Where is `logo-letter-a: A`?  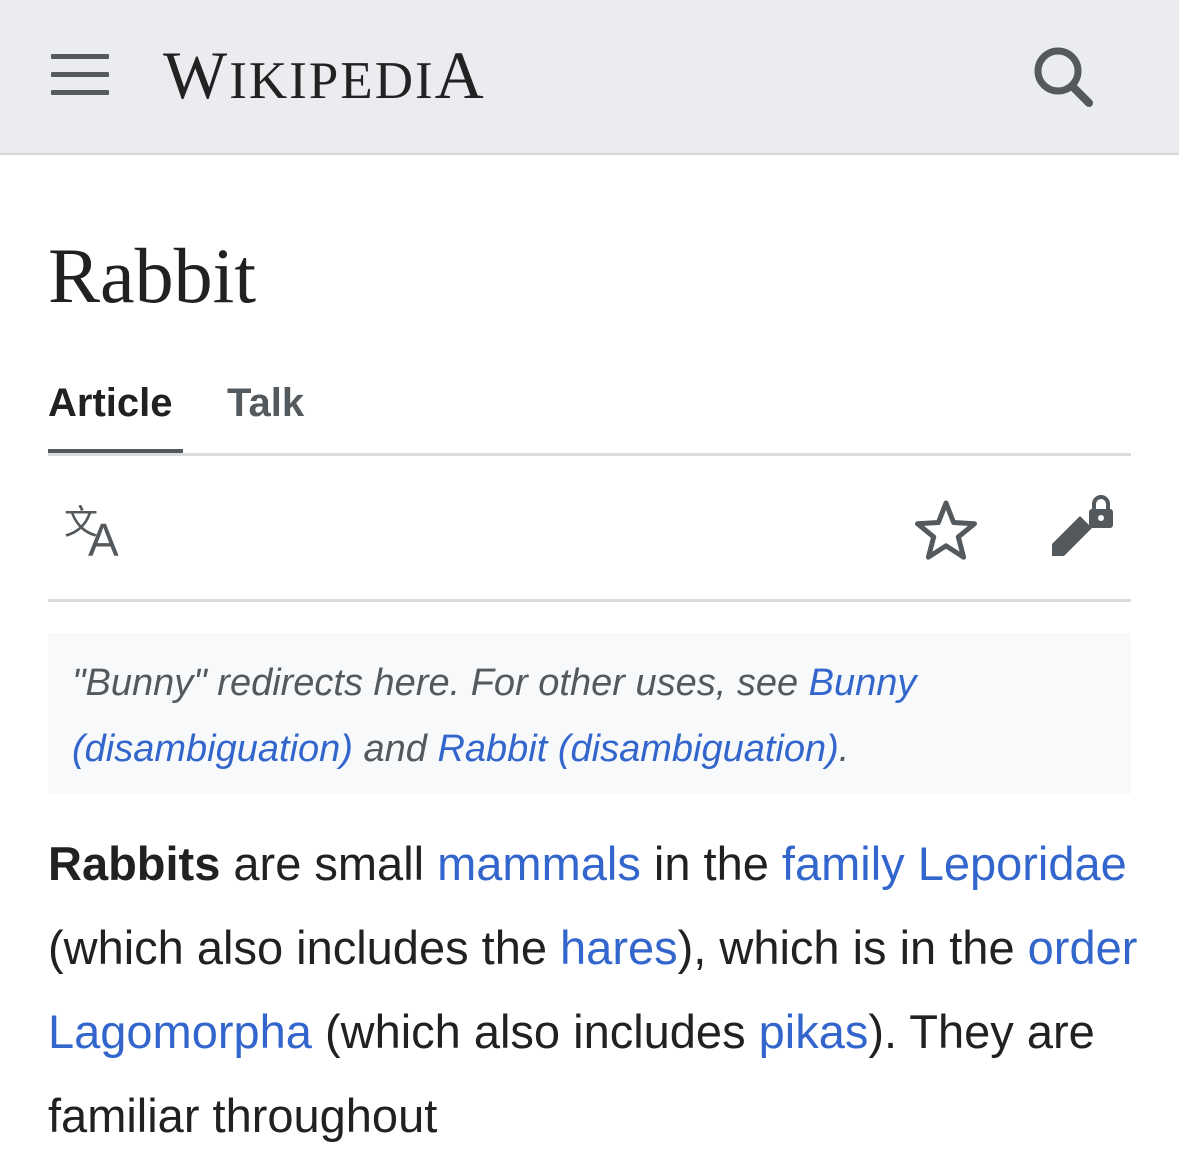
logo-letter-a: A is located at coordinates (460, 75).